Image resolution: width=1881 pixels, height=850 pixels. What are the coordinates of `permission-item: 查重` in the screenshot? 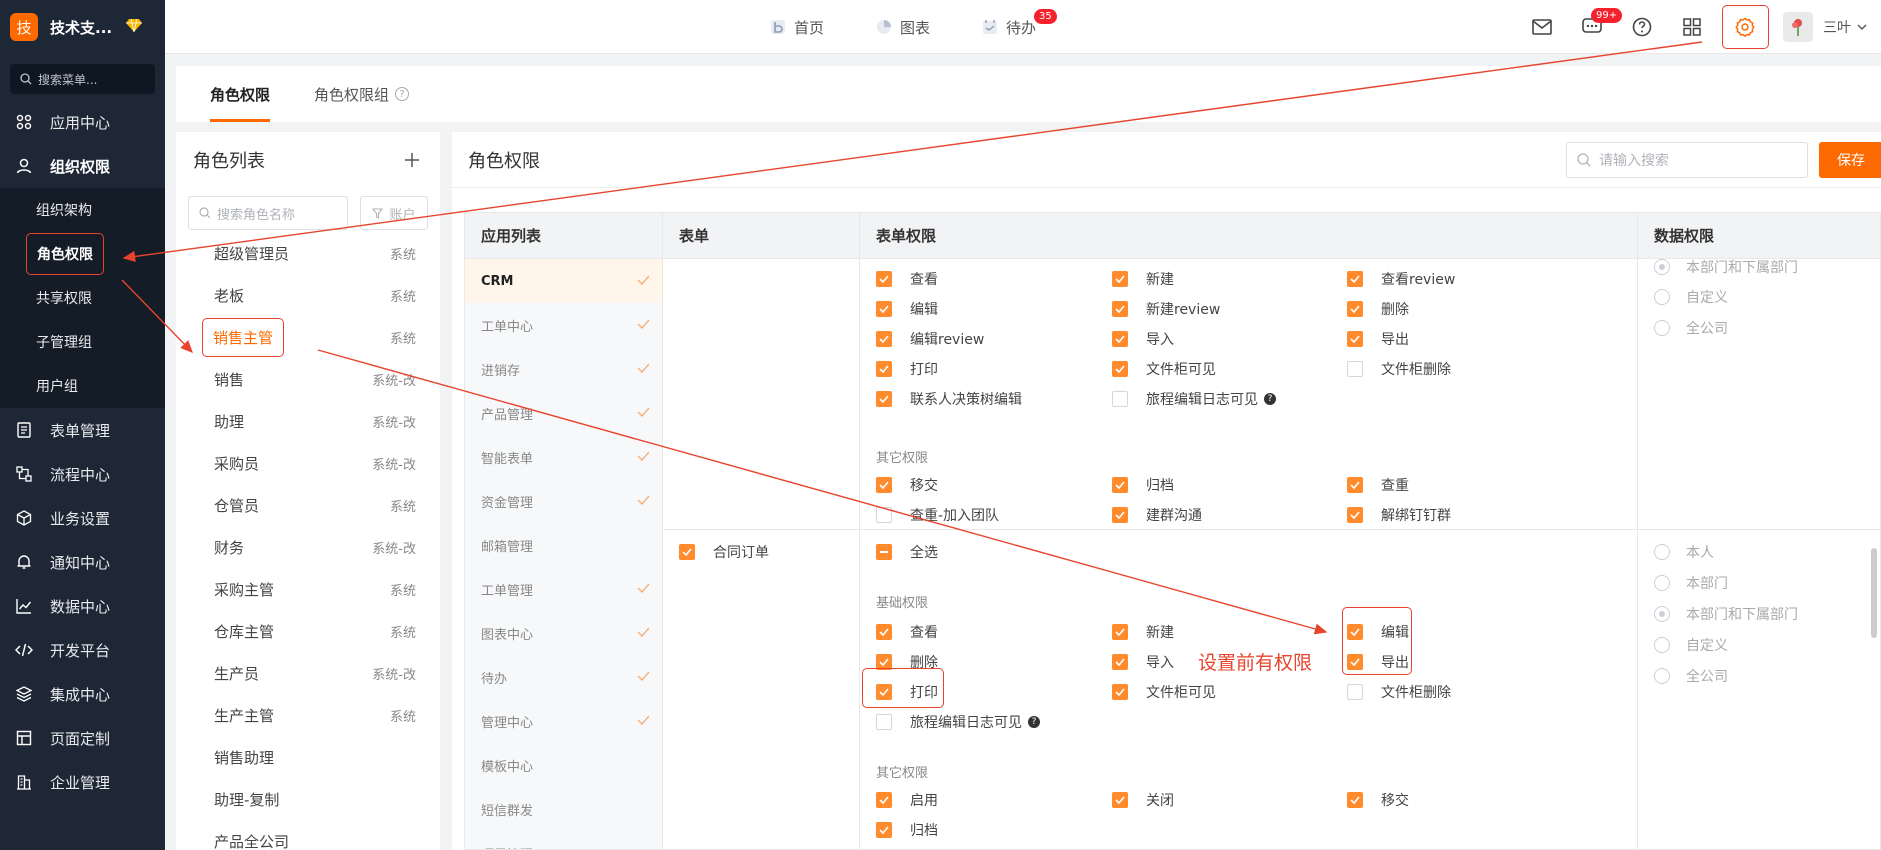 It's located at (1378, 485).